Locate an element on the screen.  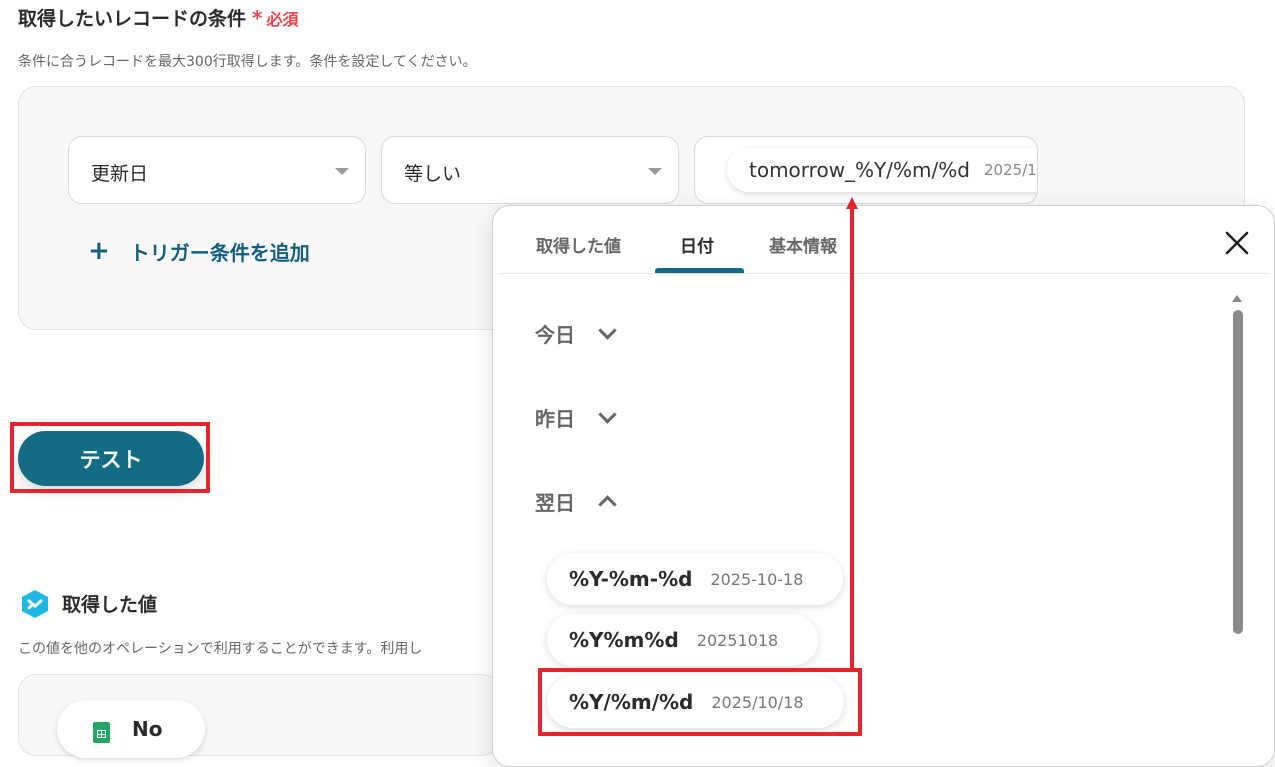
format-key: %Y%m%d is located at coordinates (624, 640).